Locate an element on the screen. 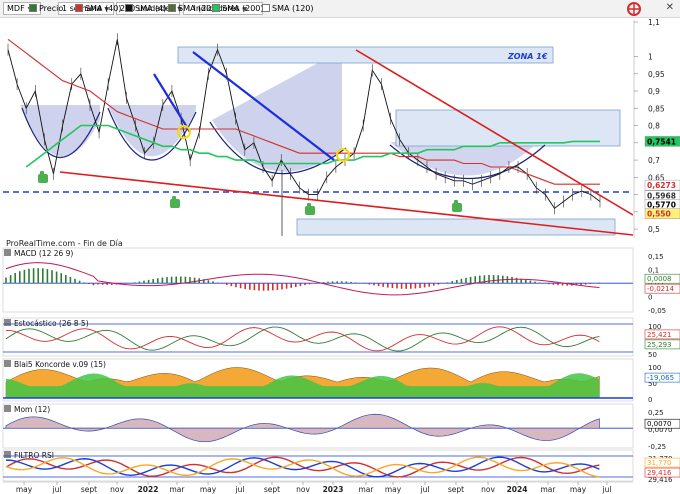 Image resolution: width=680 pixels, height=494 pixels. time-tick-label: 2023 is located at coordinates (333, 489).